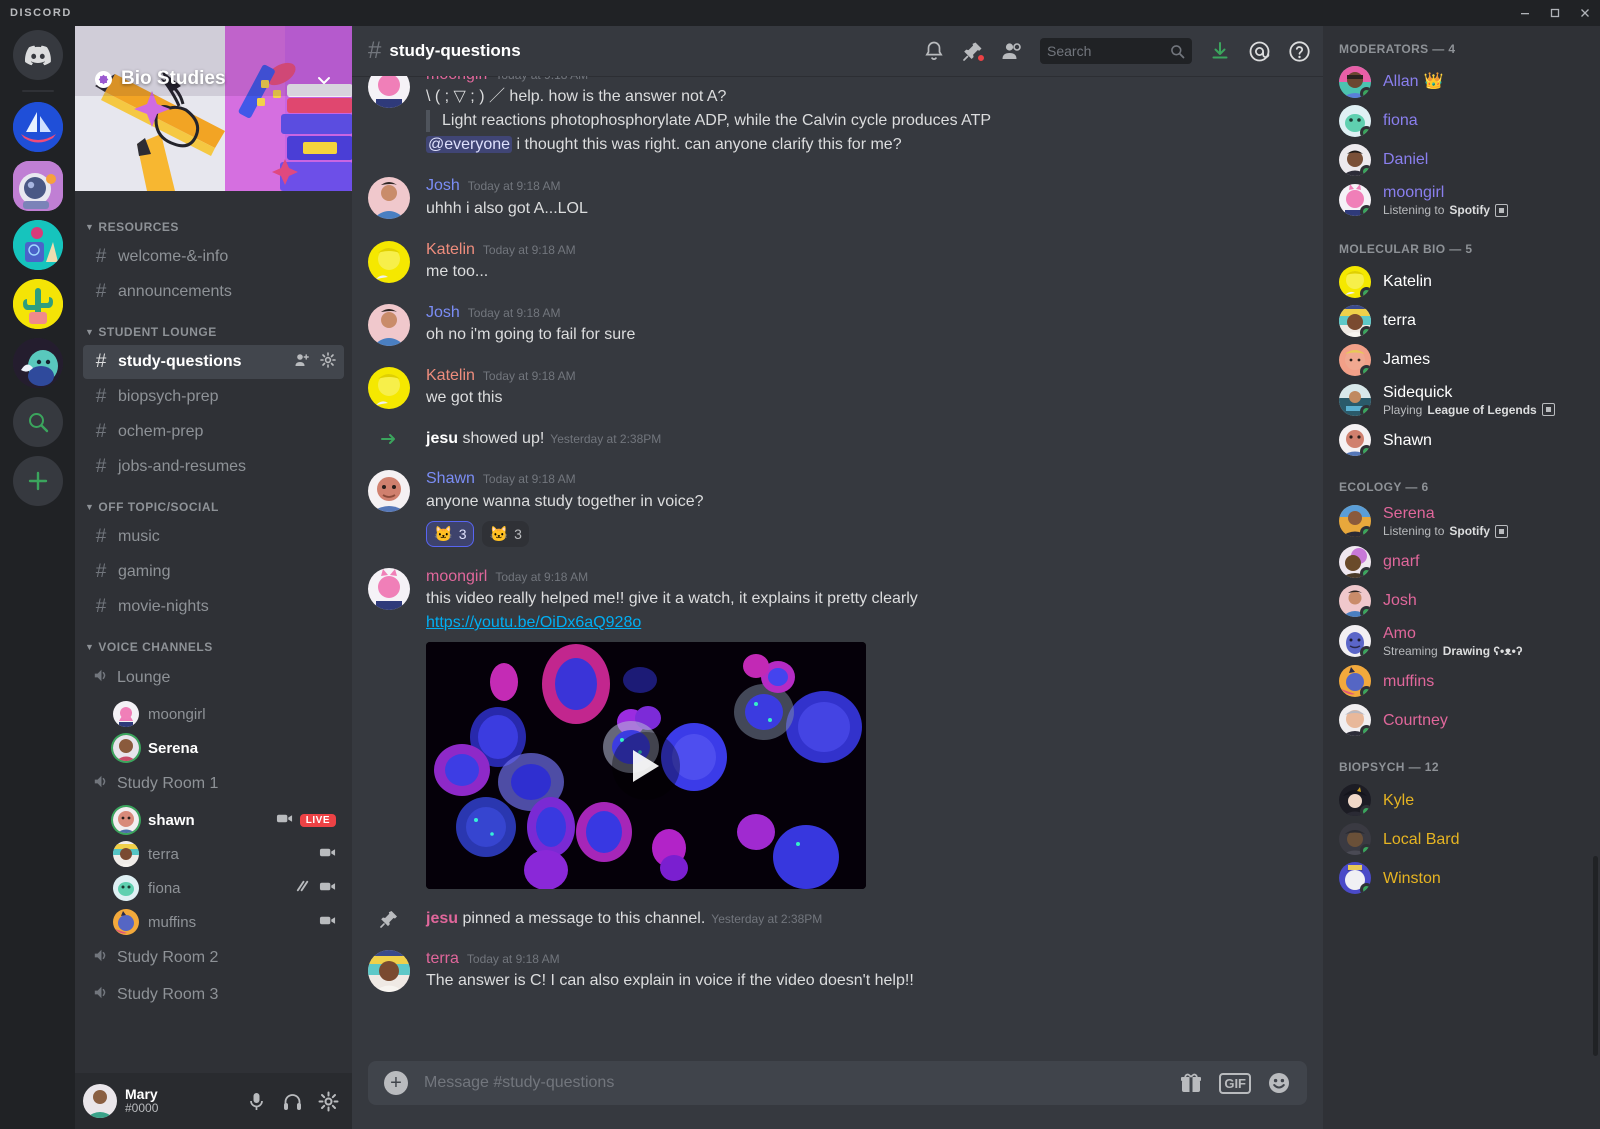  Describe the element at coordinates (1555, 13) in the screenshot. I see `maximize-icon` at that location.